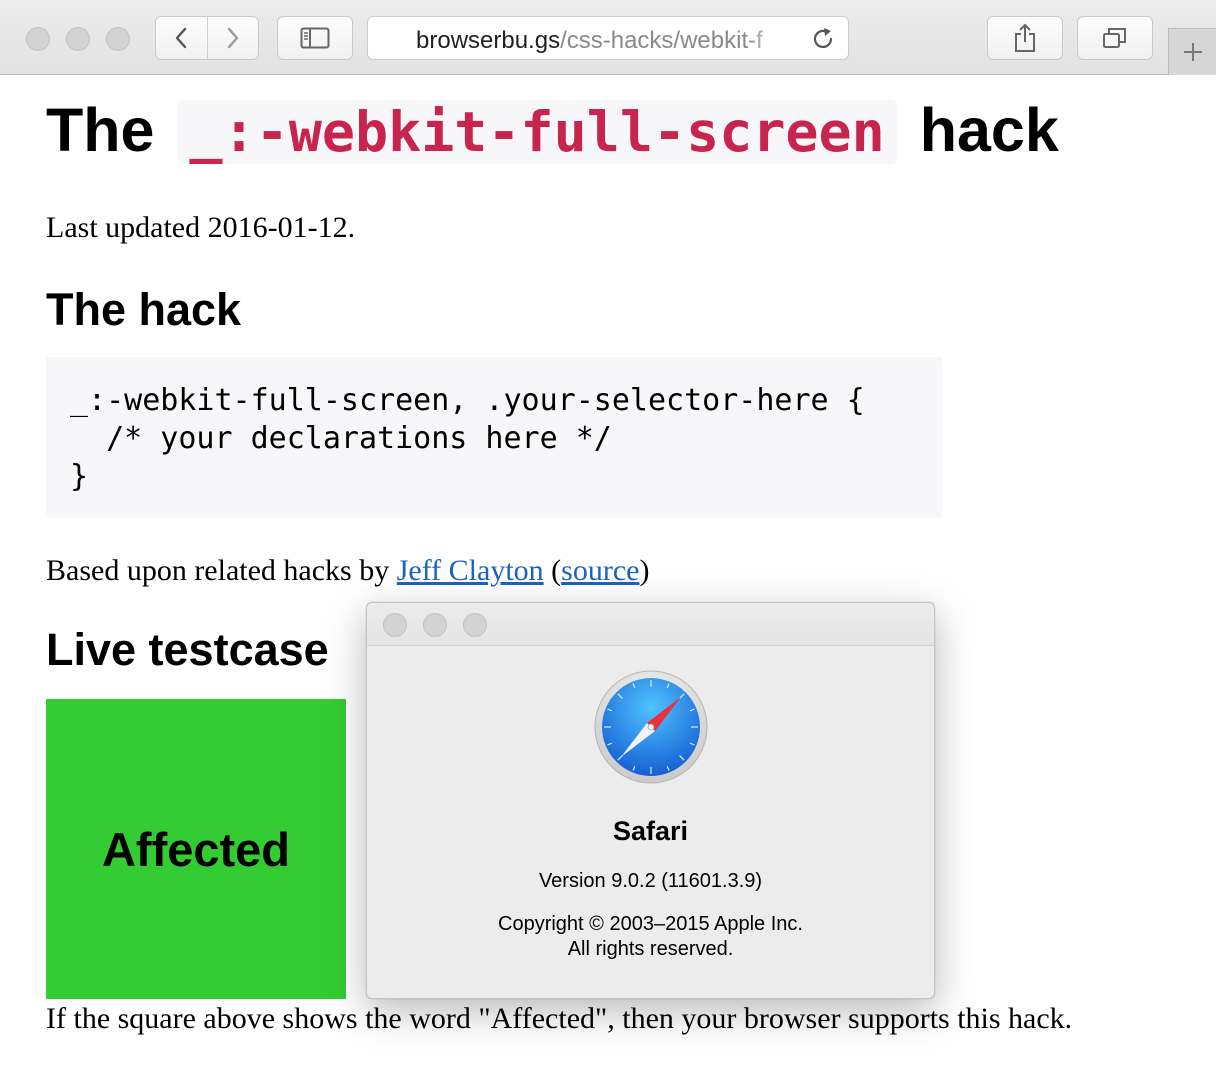  Describe the element at coordinates (650, 881) in the screenshot. I see `app-version: Version 9.0.2 (11601.3.9)` at that location.